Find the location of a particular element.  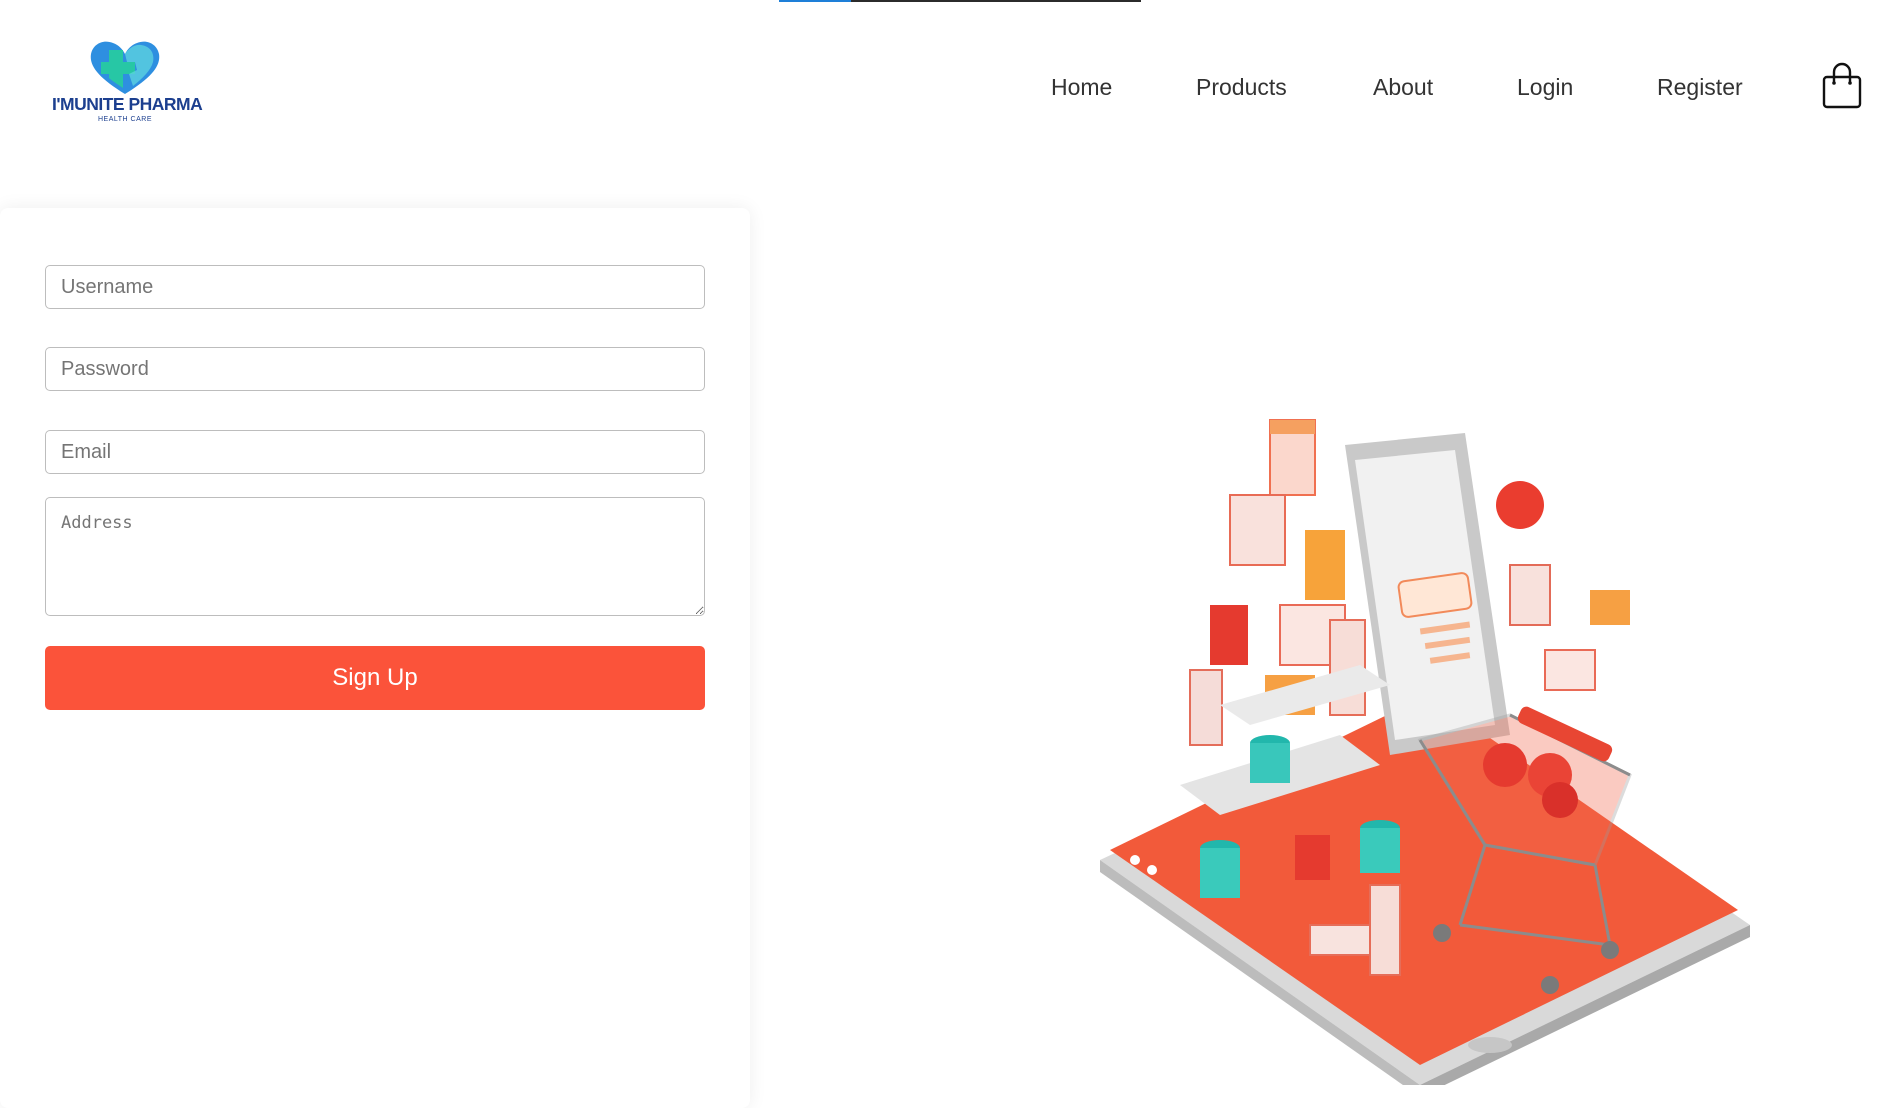

page-loading-bar-fill is located at coordinates (815, 1).